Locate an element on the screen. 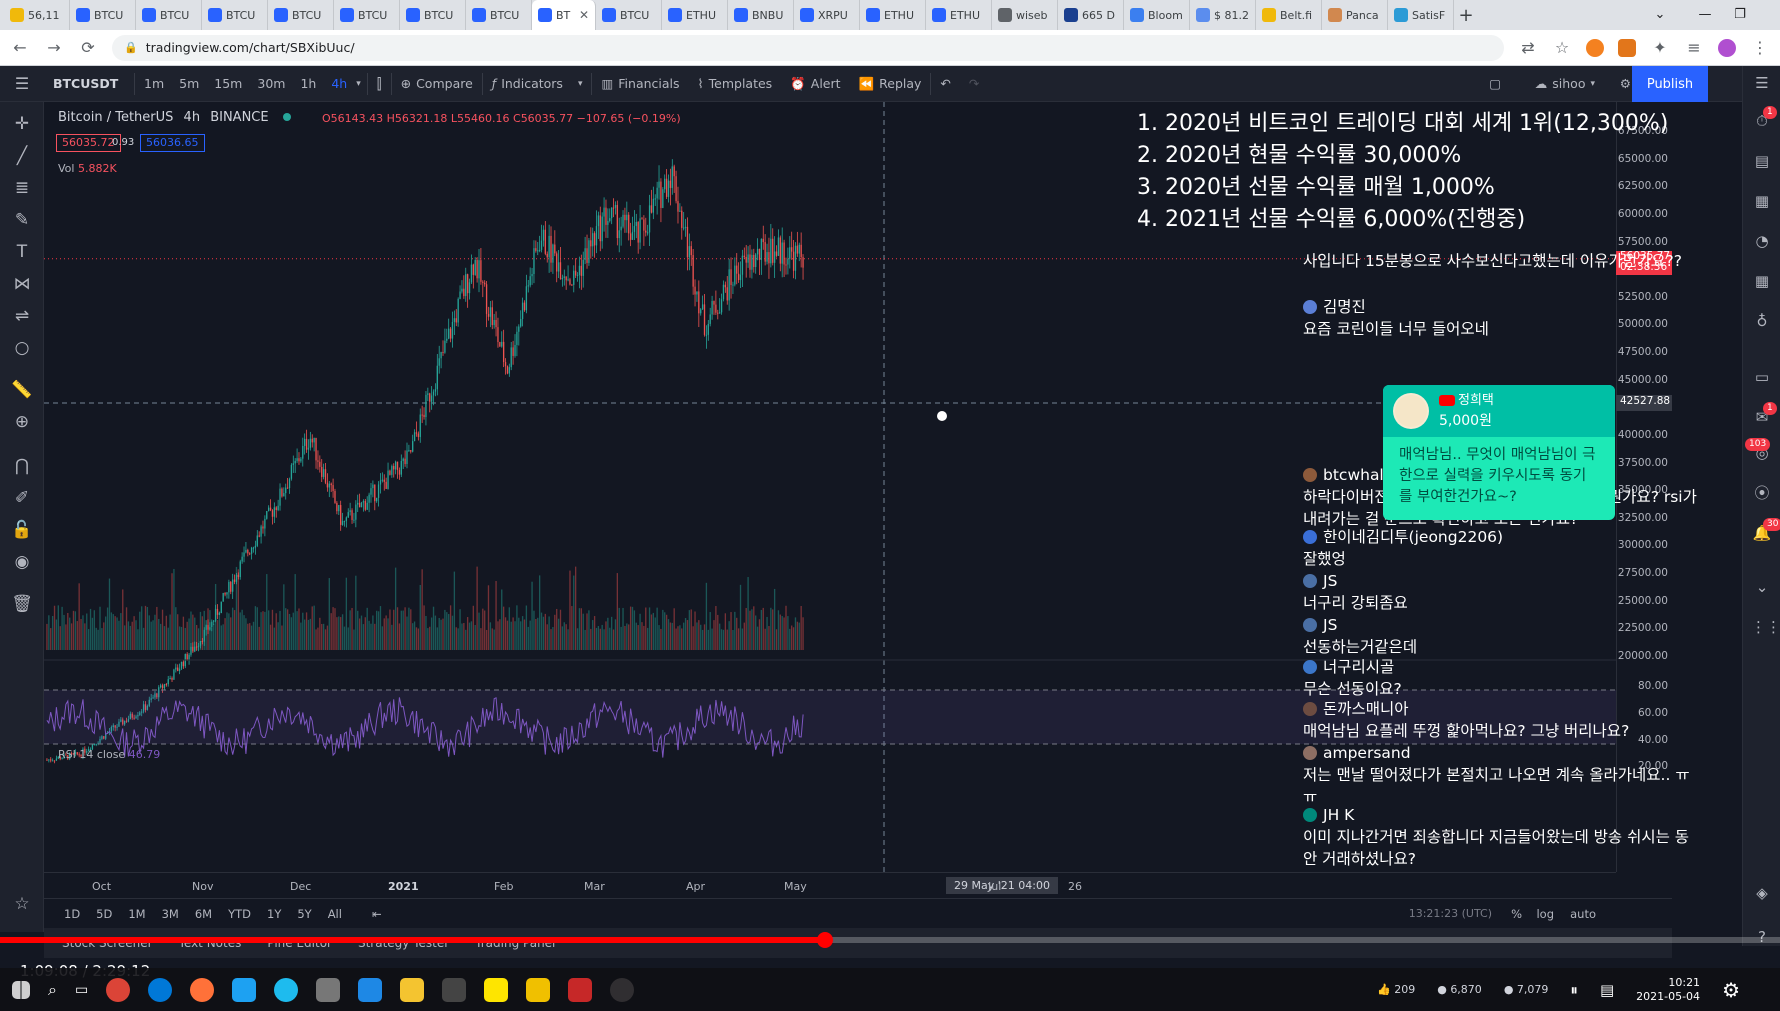 Image resolution: width=1780 pixels, height=1011 pixels. like-icon: 👍 209 is located at coordinates (1396, 989).